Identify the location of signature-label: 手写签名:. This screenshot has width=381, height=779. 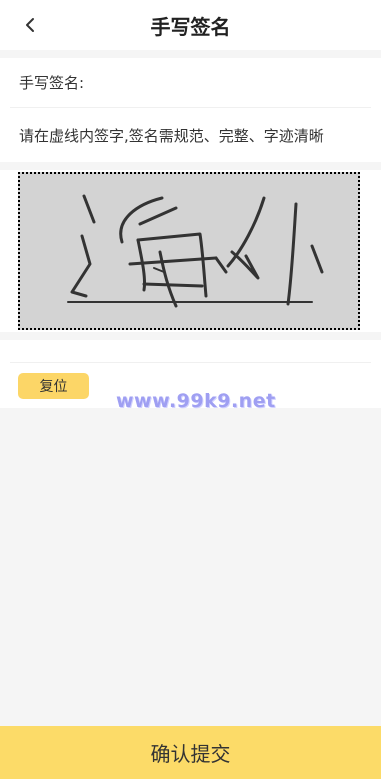
(190, 83).